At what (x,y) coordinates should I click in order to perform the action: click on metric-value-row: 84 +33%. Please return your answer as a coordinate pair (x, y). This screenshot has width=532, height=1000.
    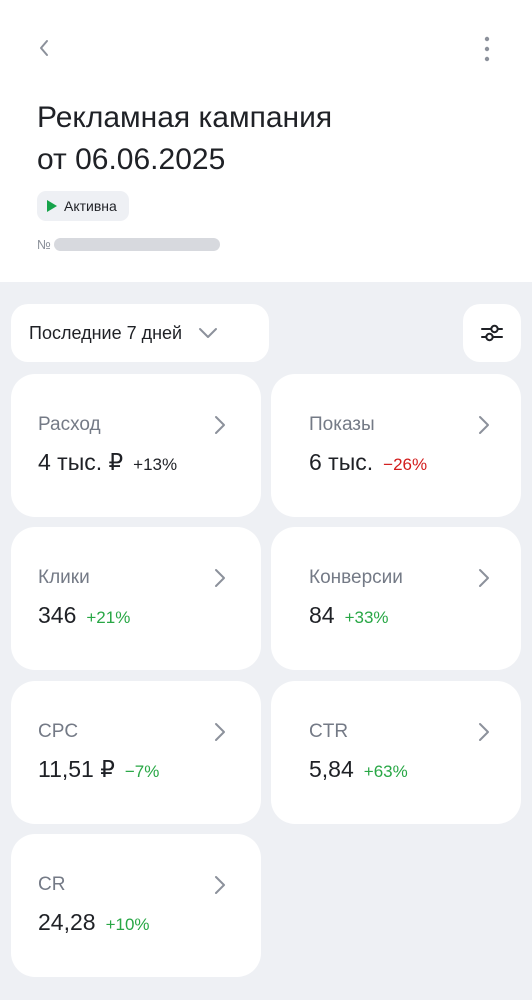
    Looking at the image, I should click on (349, 615).